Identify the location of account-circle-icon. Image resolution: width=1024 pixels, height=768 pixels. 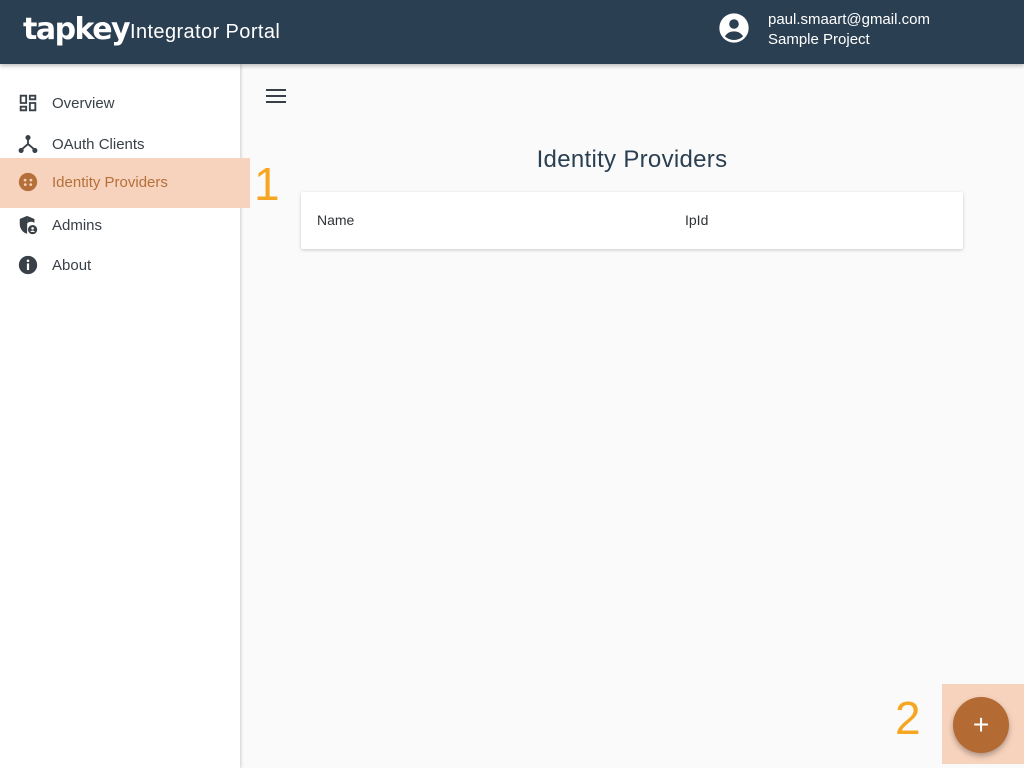
(734, 28).